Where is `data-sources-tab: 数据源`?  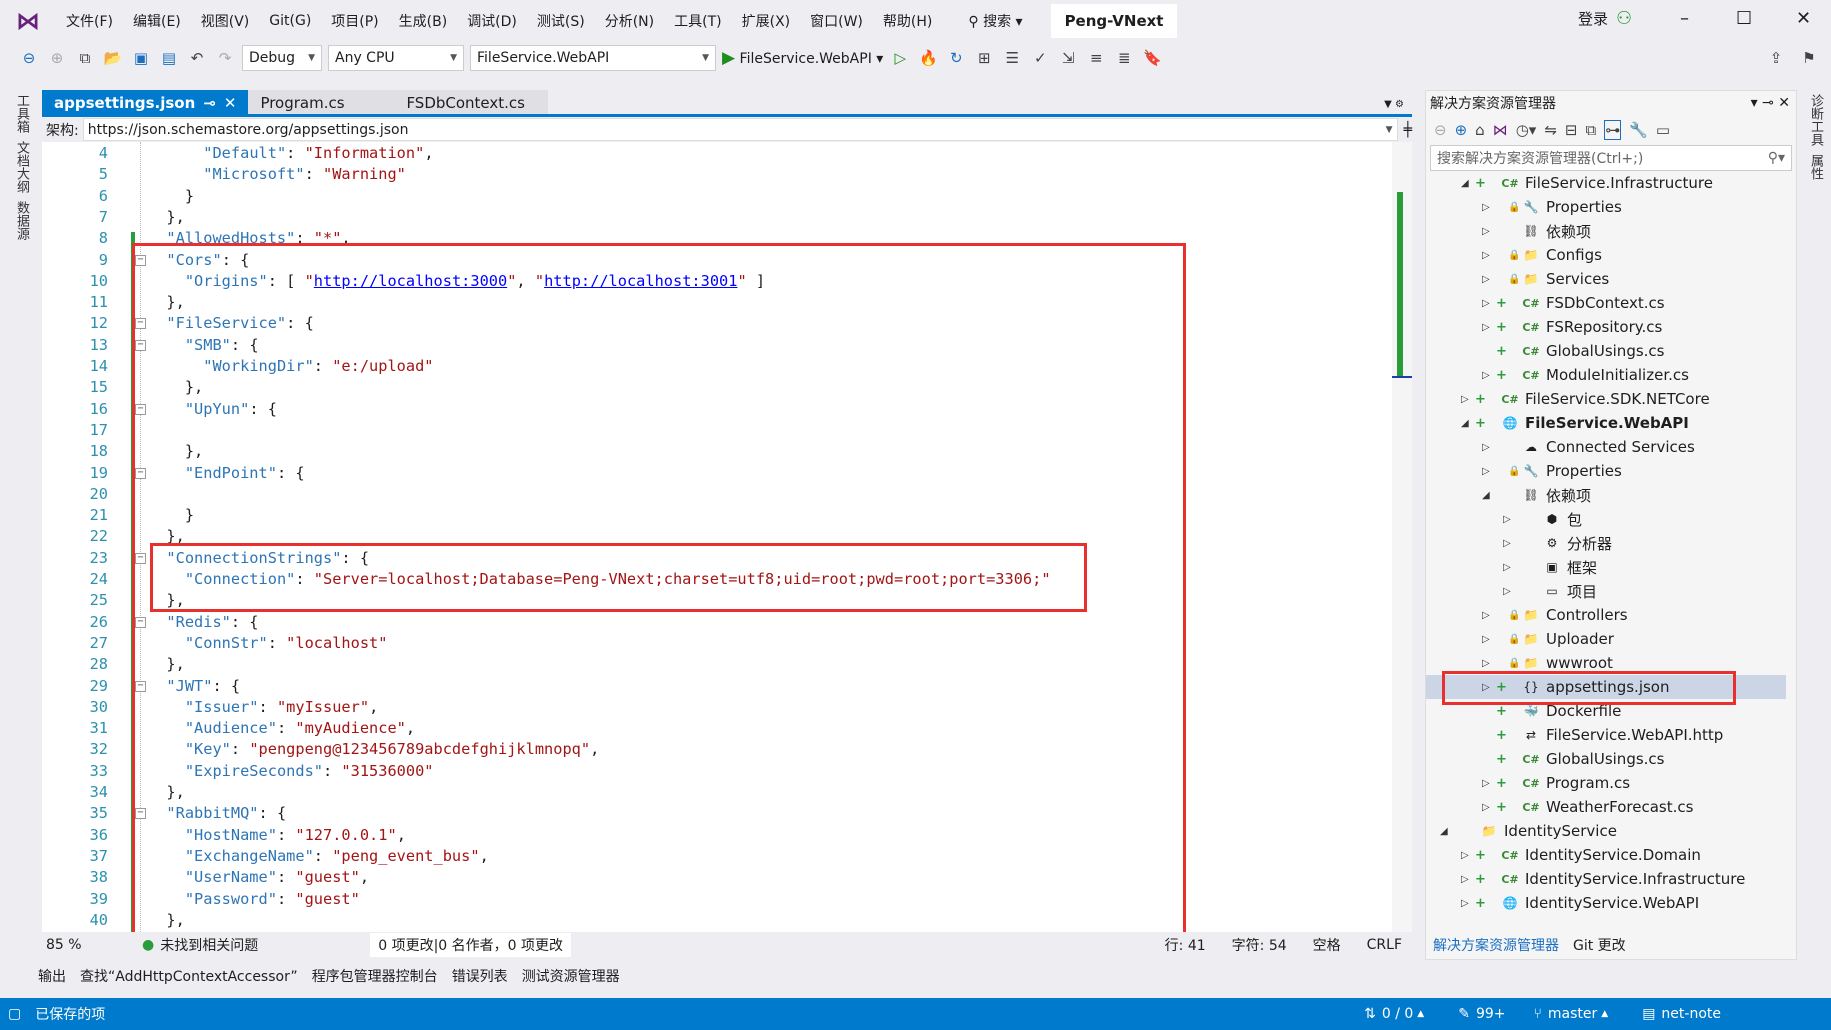 data-sources-tab: 数据源 is located at coordinates (21, 220).